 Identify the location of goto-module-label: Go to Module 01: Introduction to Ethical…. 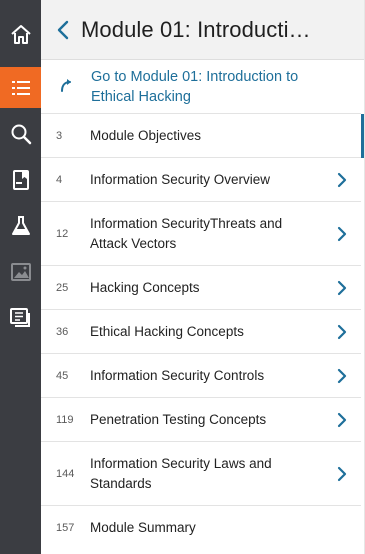
(195, 87).